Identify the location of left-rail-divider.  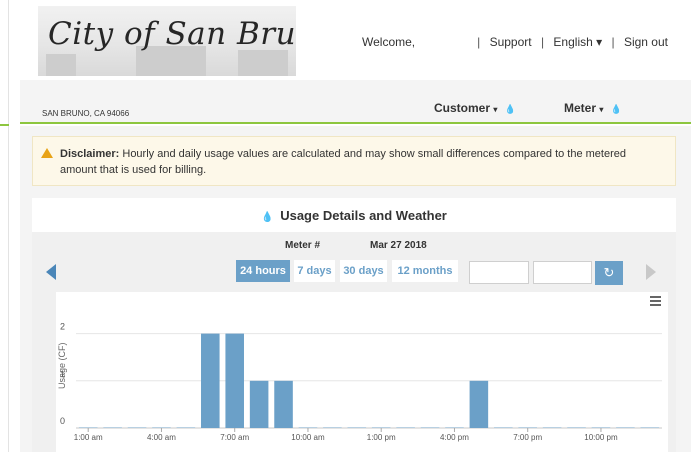
(8, 226).